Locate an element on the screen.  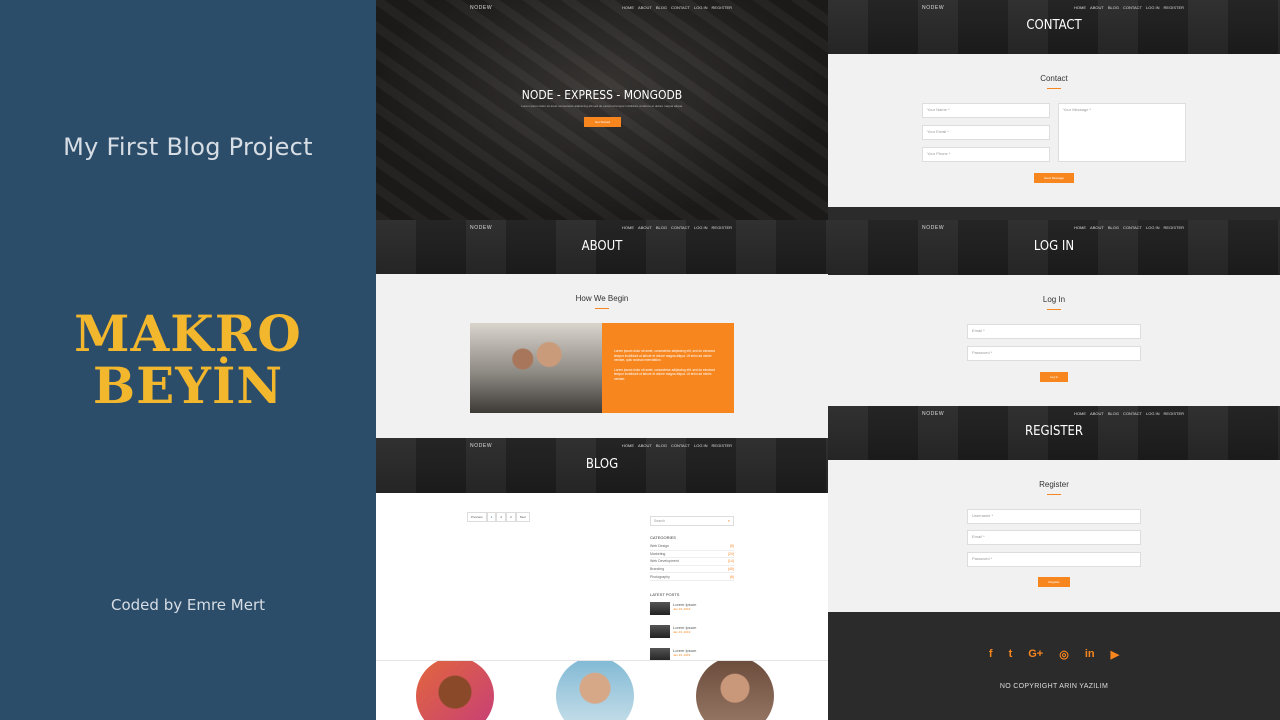
twitter-icon: t is located at coordinates (1011, 654).